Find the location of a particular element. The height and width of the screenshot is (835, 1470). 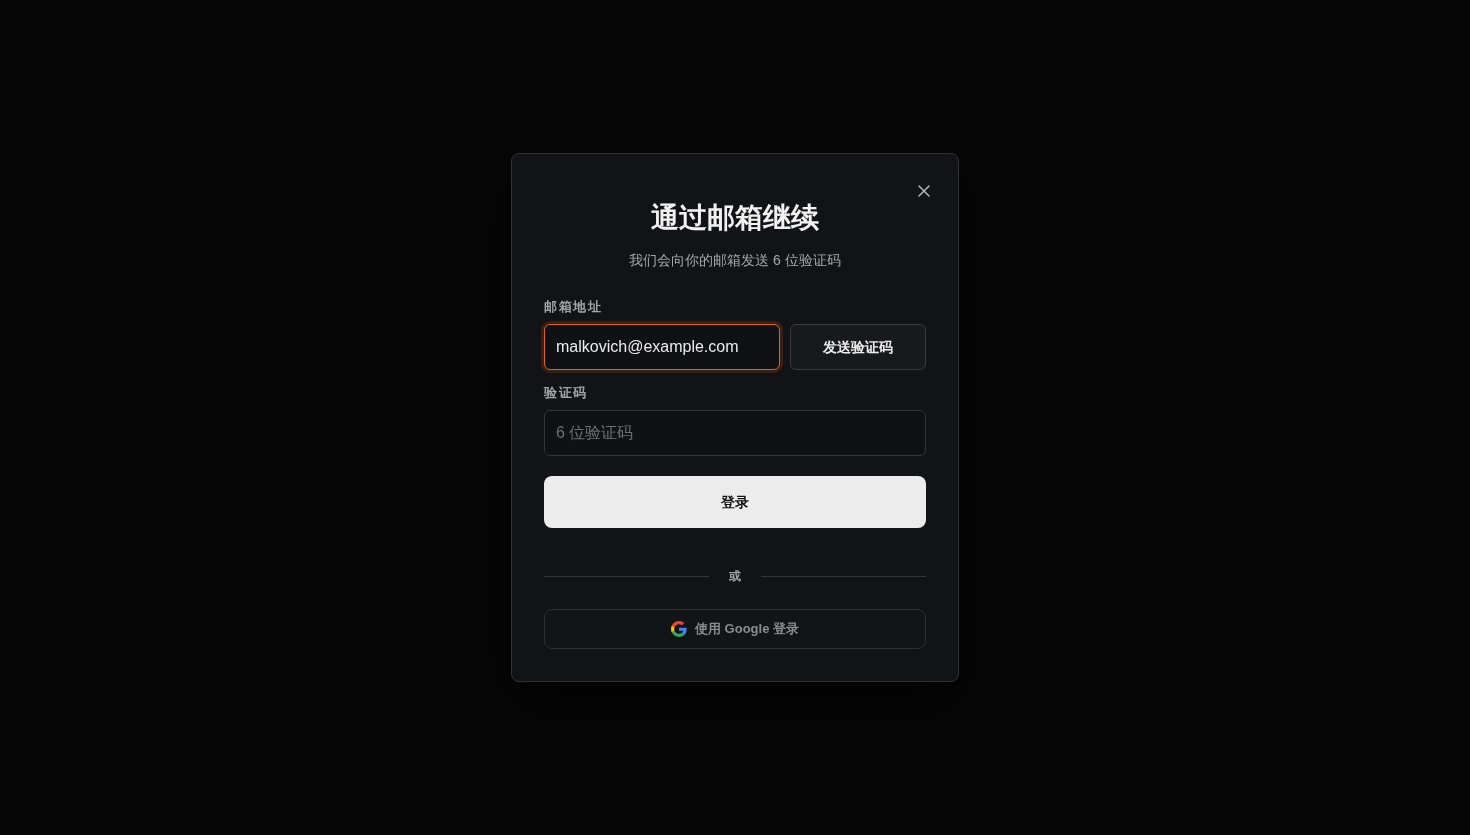

code-input: 6 位验证码 is located at coordinates (735, 433).